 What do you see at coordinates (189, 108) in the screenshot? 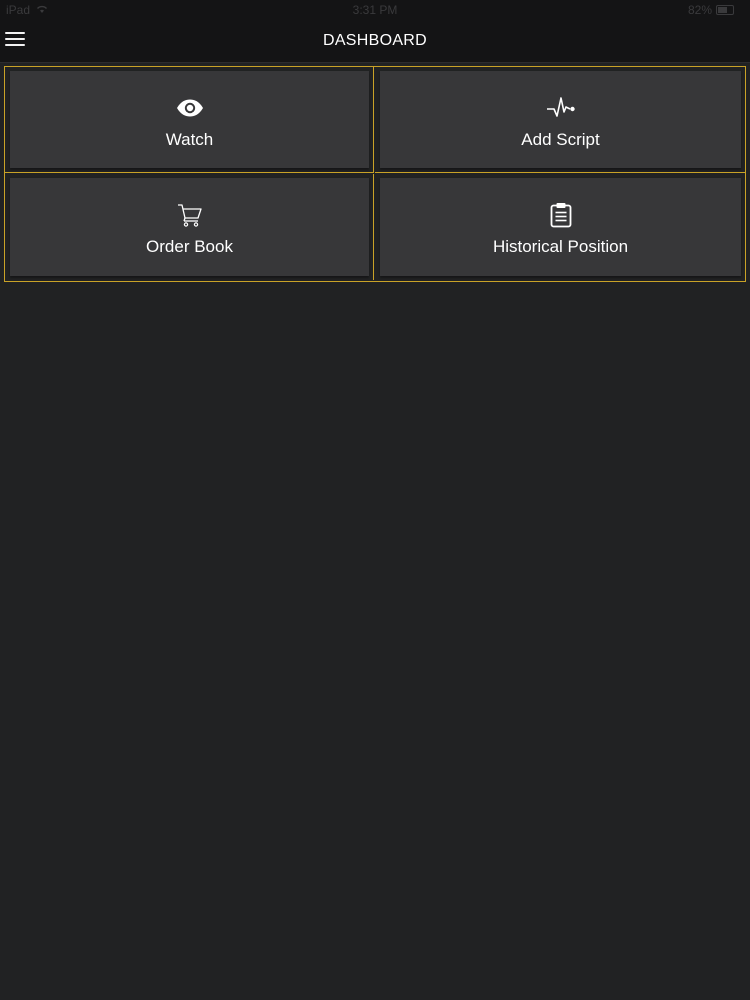
I see `eye-icon` at bounding box center [189, 108].